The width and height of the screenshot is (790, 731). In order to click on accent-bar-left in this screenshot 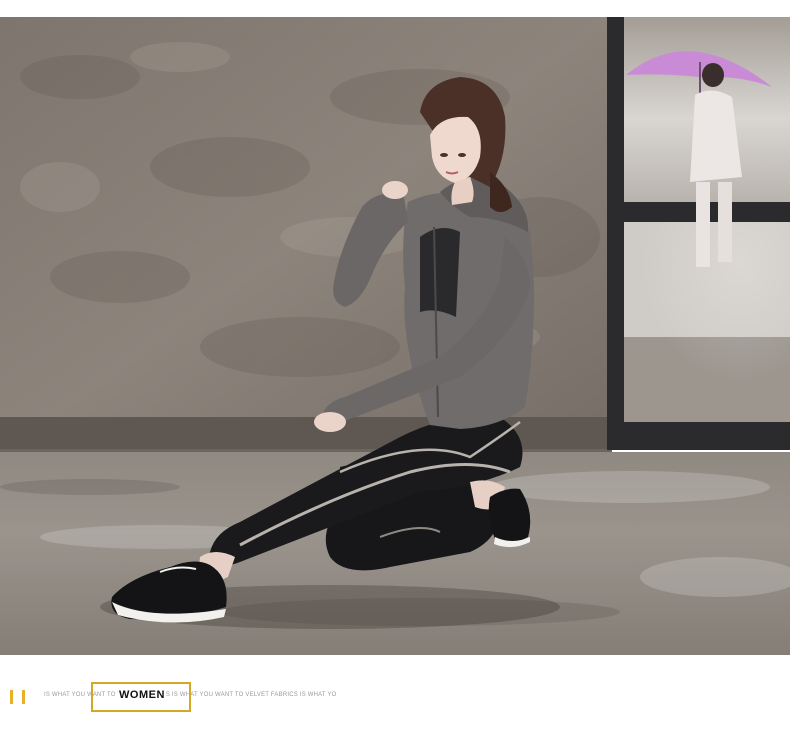, I will do `click(11, 697)`.